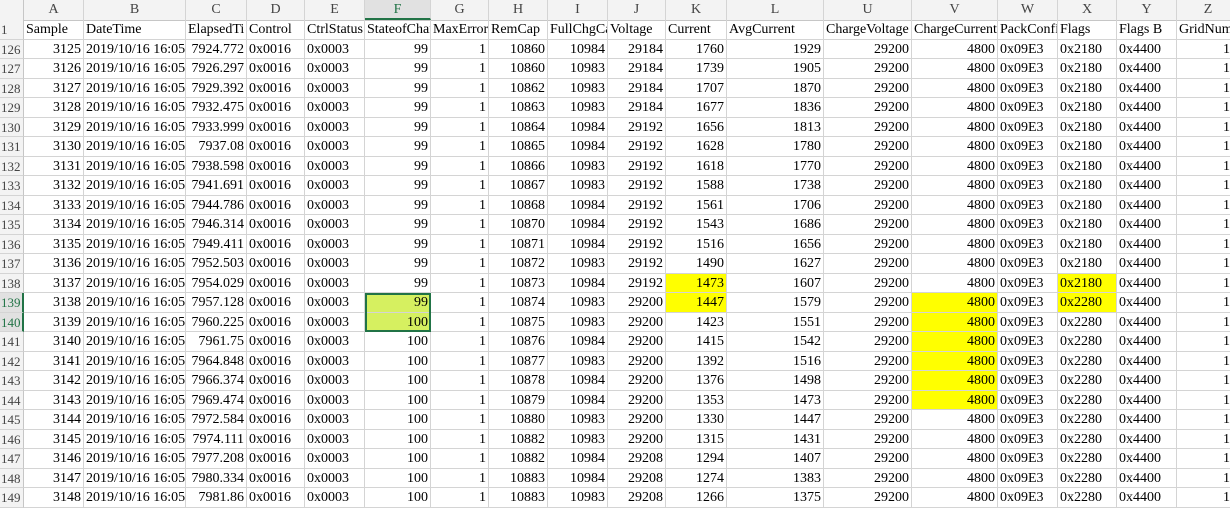 Image resolution: width=1230 pixels, height=514 pixels. Describe the element at coordinates (775, 49) in the screenshot. I see `table-cell: 1929` at that location.